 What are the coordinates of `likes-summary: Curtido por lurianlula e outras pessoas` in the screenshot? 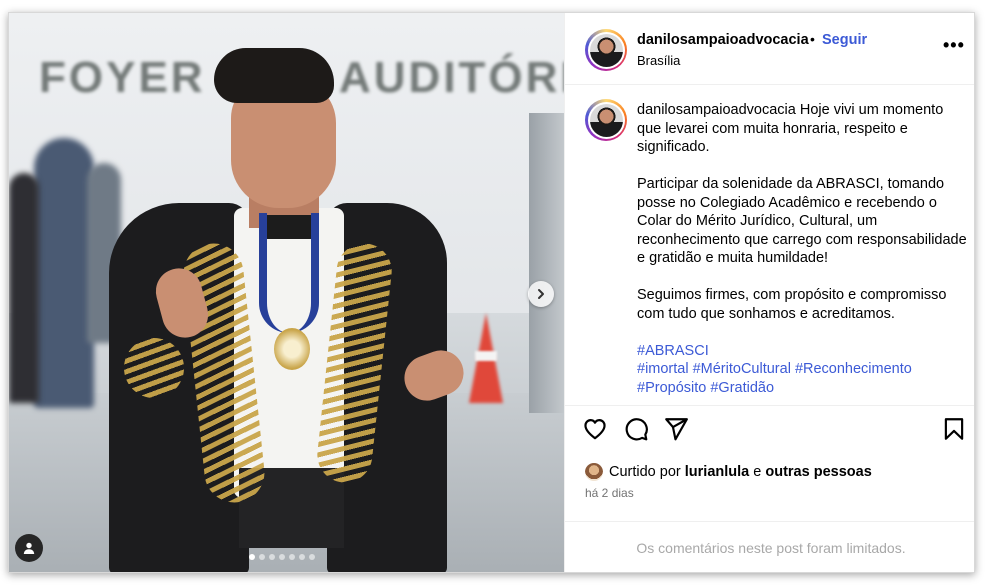 It's located at (728, 472).